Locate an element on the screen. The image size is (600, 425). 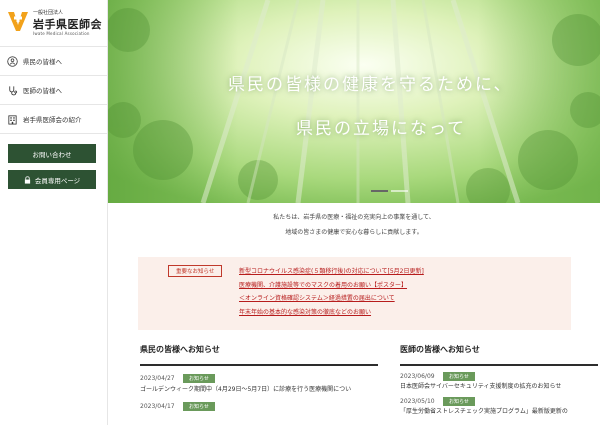
building-icon is located at coordinates (12, 119).